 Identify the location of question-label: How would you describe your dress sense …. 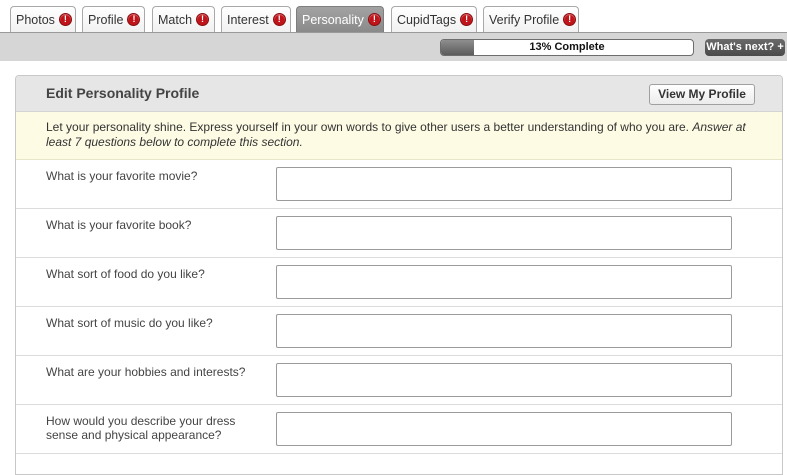
(141, 428).